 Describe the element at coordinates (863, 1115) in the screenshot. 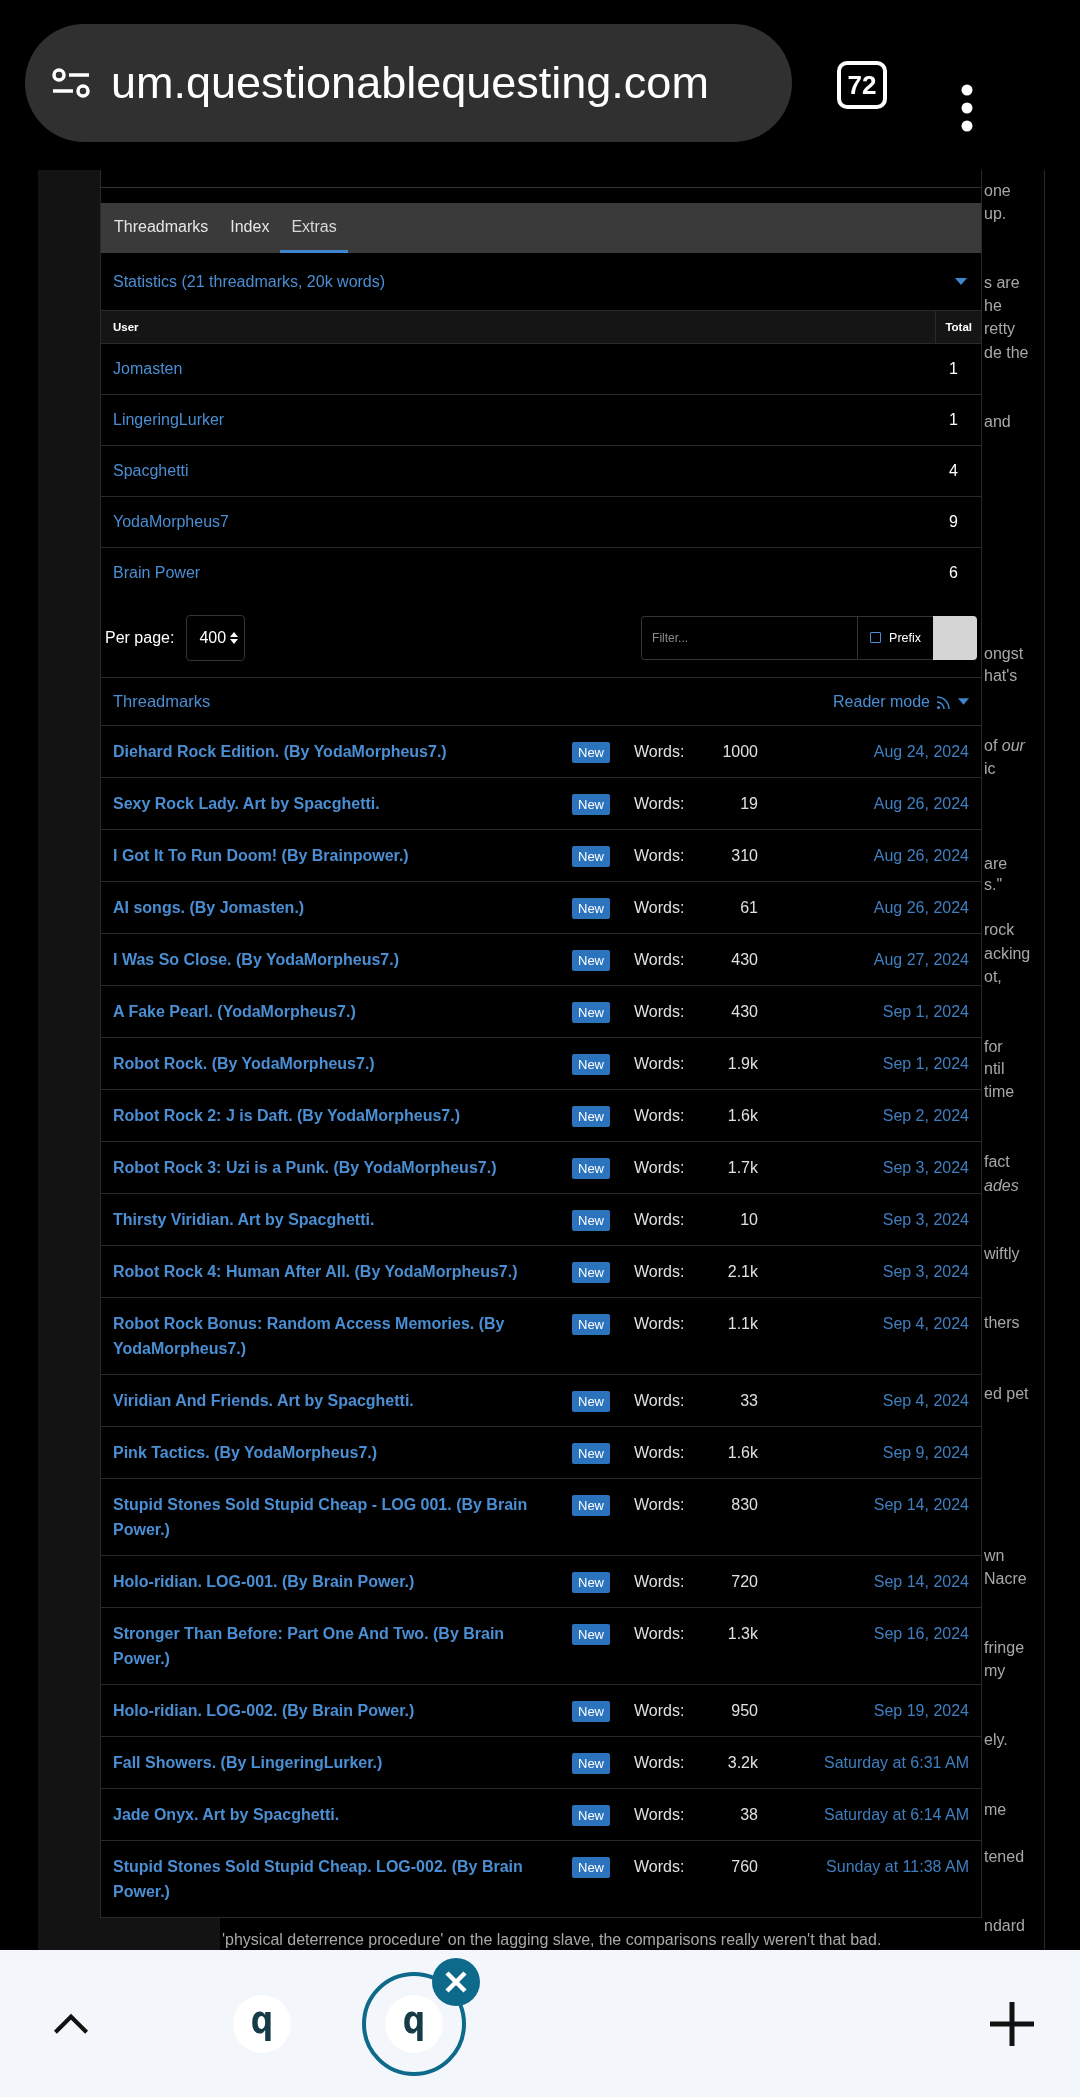

I see `date-link: Sep 2, 2024` at that location.